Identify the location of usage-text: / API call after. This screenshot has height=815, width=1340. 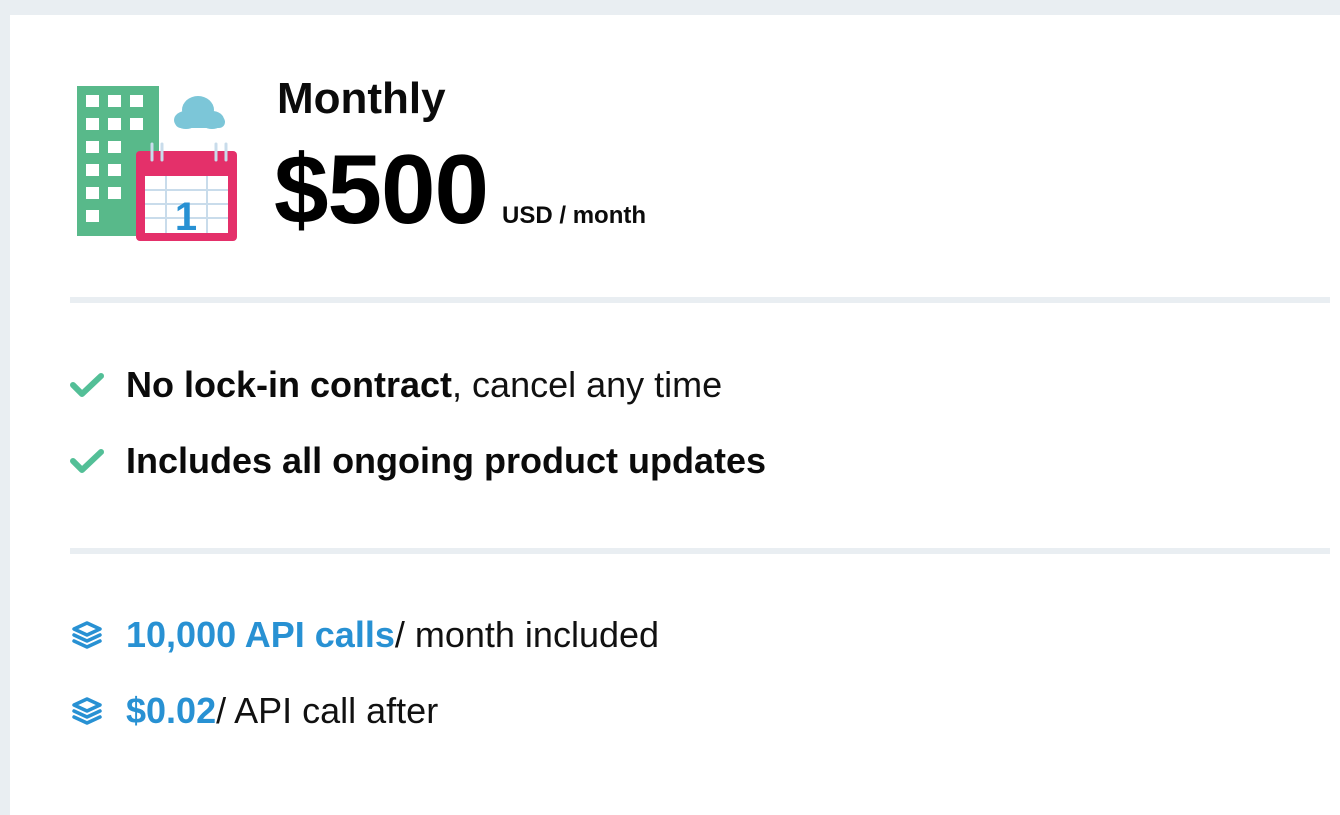
(327, 710).